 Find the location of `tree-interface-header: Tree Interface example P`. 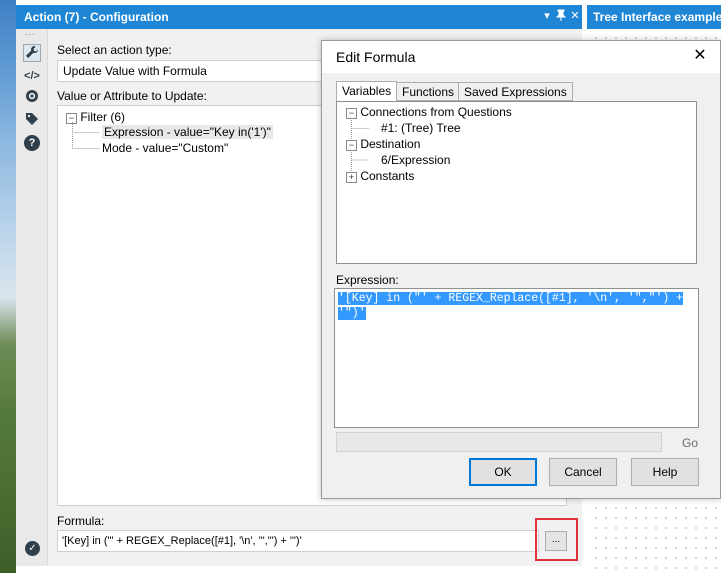

tree-interface-header: Tree Interface example P is located at coordinates (654, 17).